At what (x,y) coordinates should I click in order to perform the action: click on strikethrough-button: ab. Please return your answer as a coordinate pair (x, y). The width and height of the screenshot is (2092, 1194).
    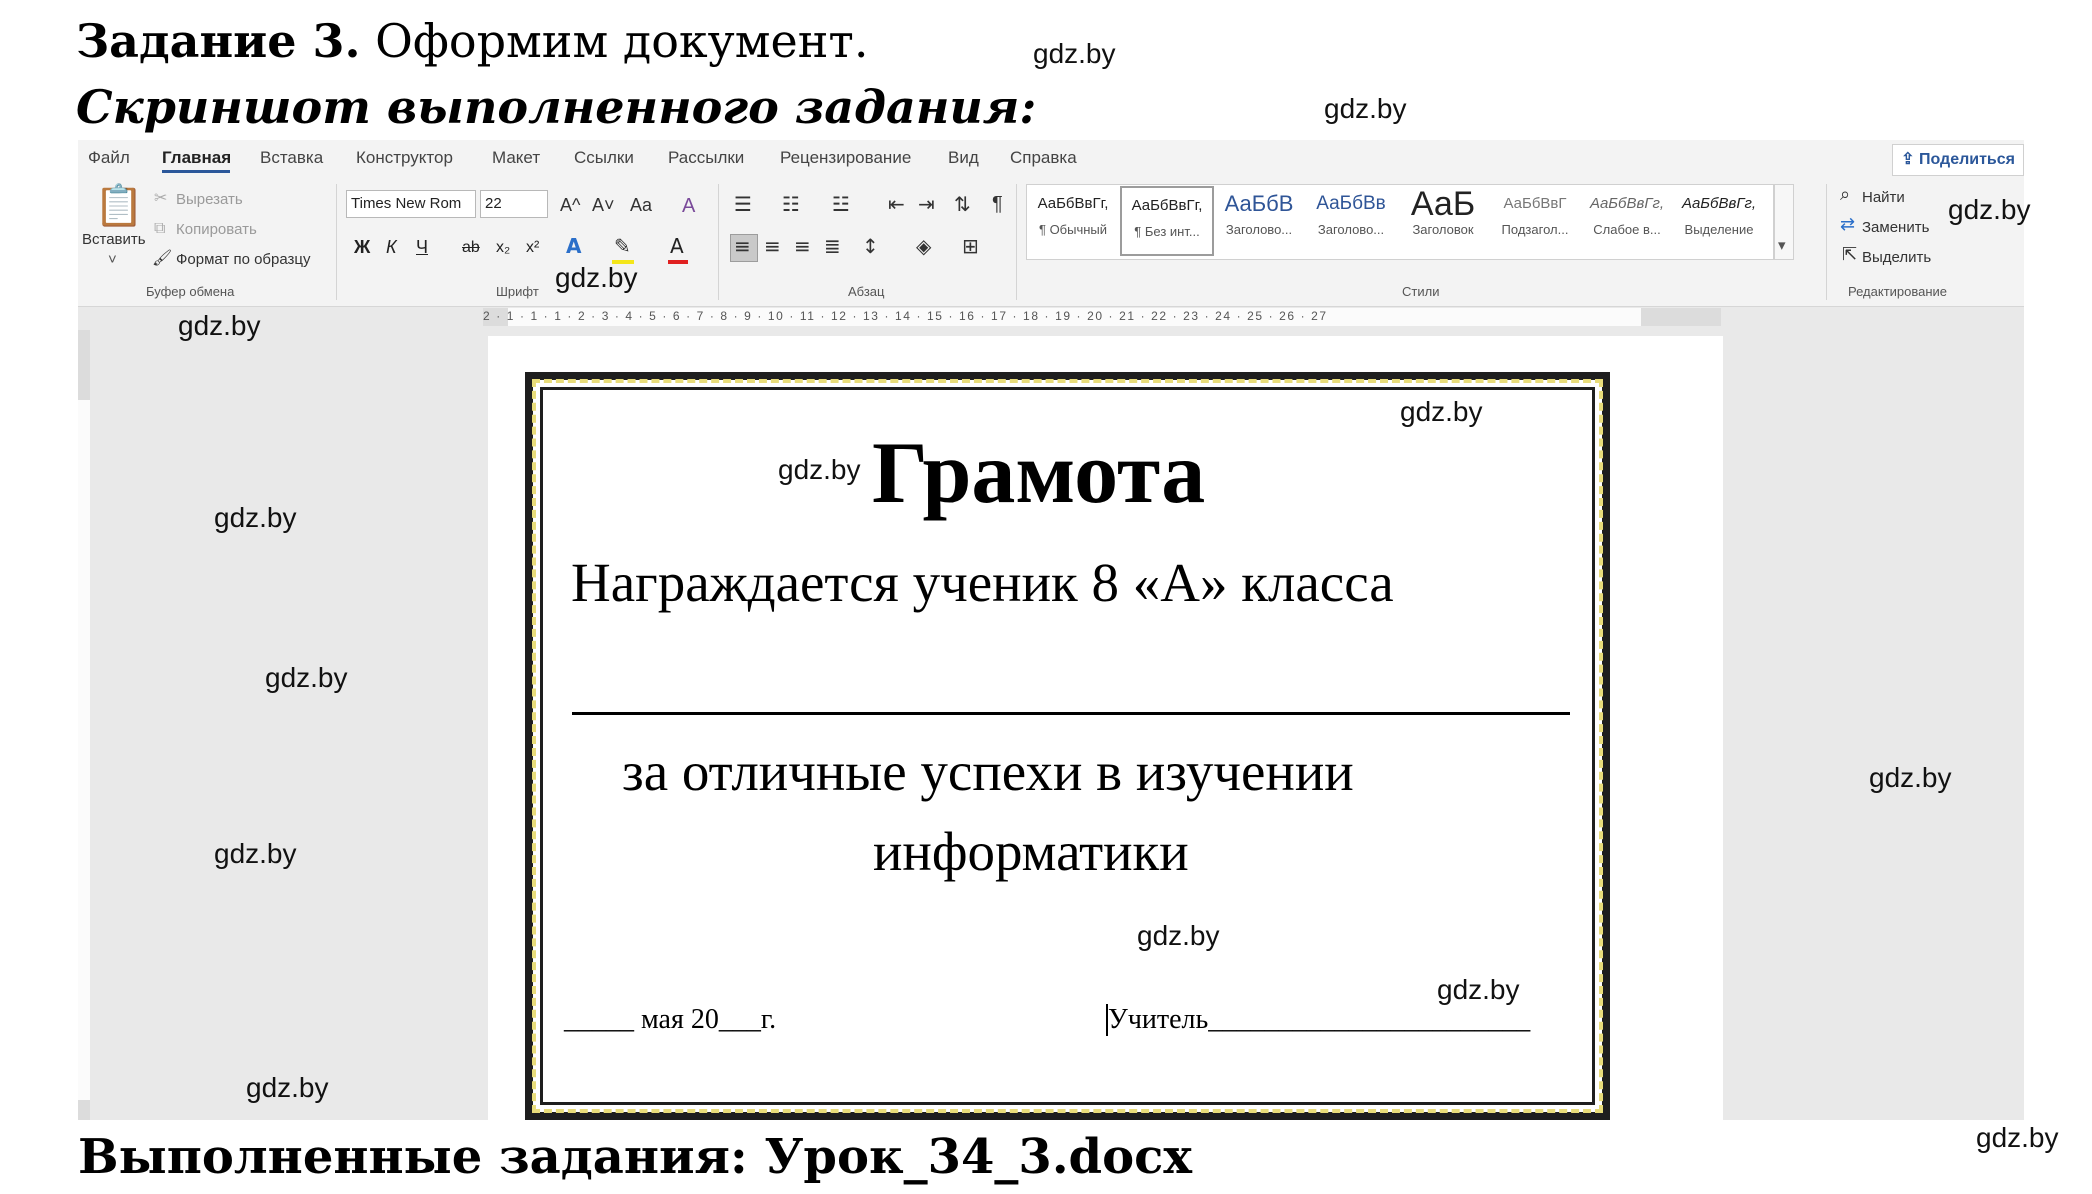
    Looking at the image, I should click on (471, 248).